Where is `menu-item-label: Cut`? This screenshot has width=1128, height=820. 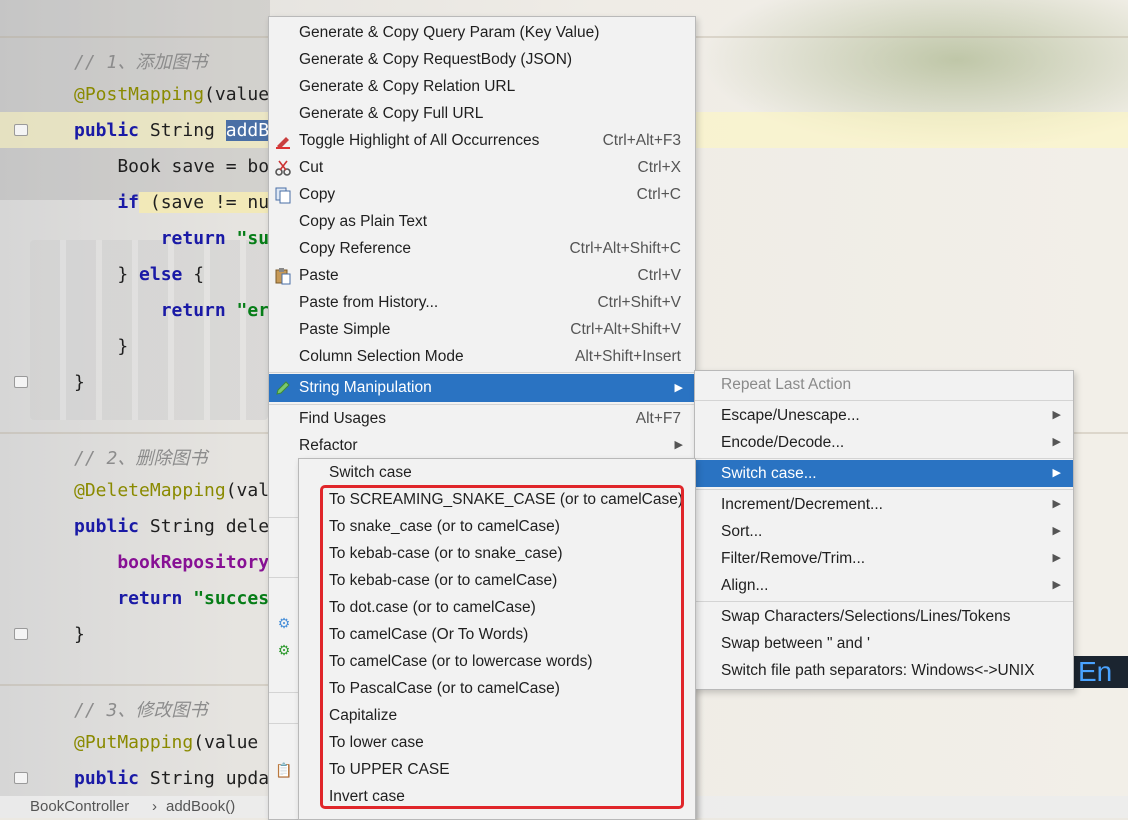
menu-item-label: Cut is located at coordinates (311, 167).